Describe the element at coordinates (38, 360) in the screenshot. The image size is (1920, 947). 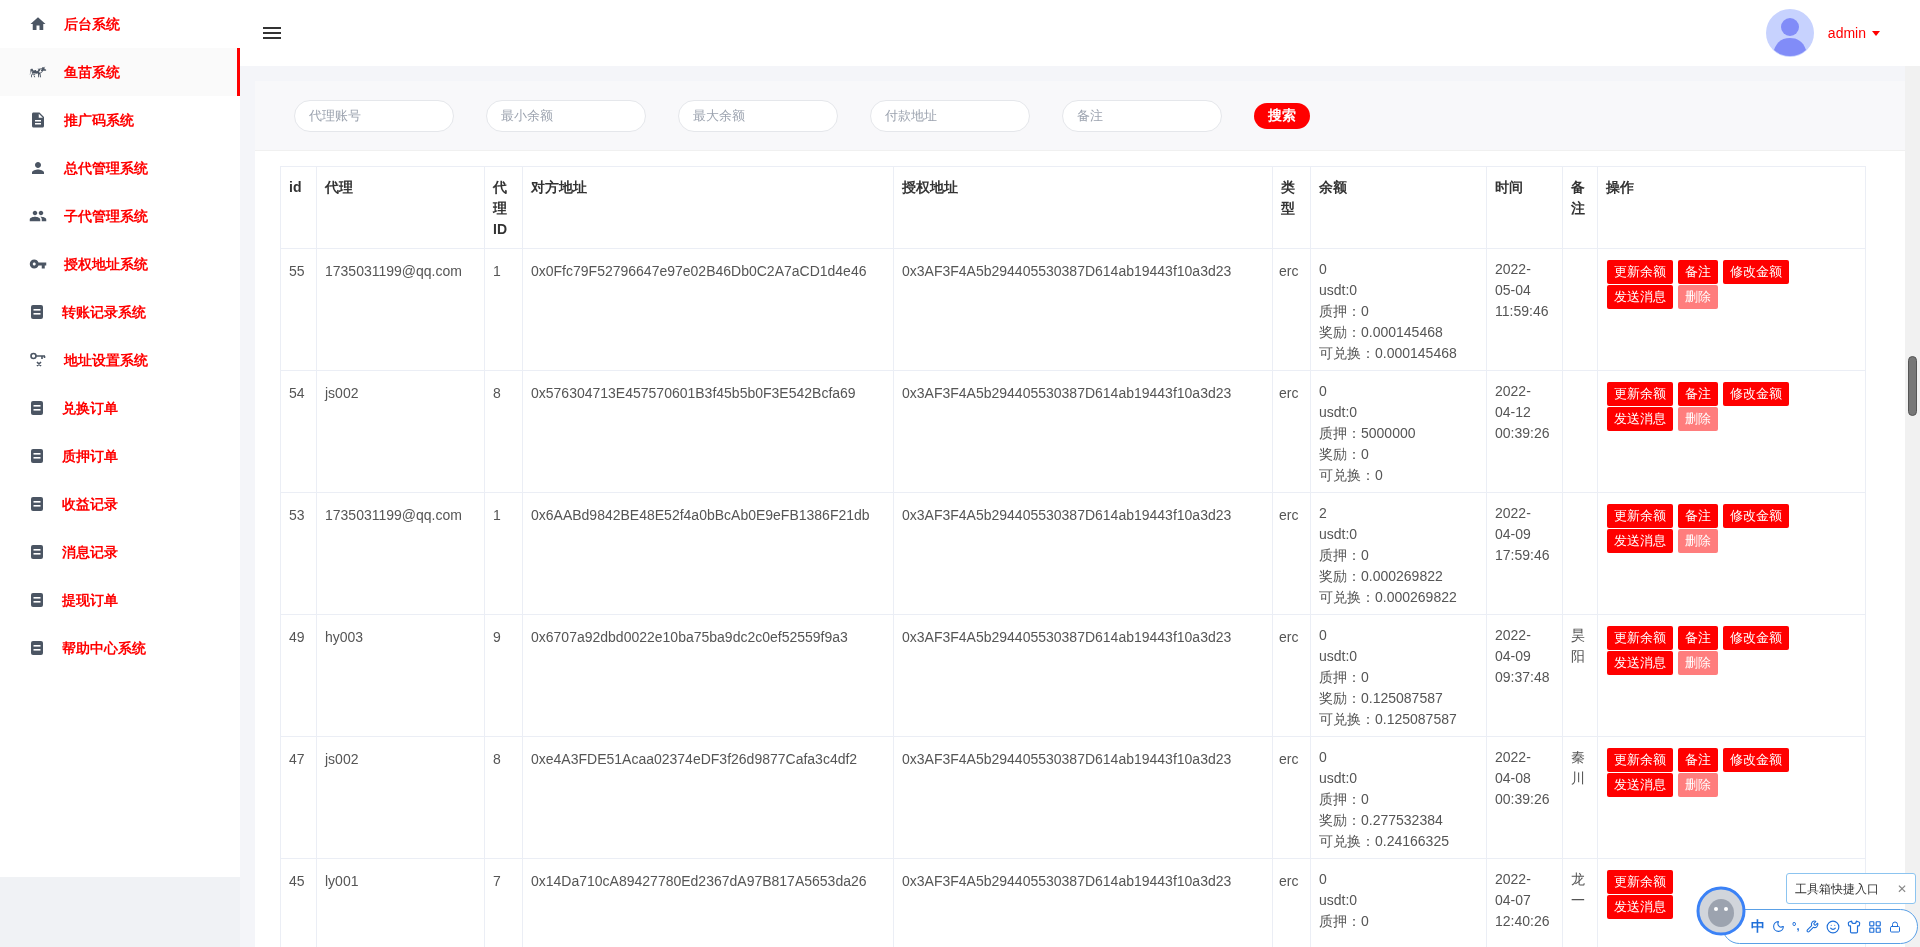
I see `key-cross-icon` at that location.